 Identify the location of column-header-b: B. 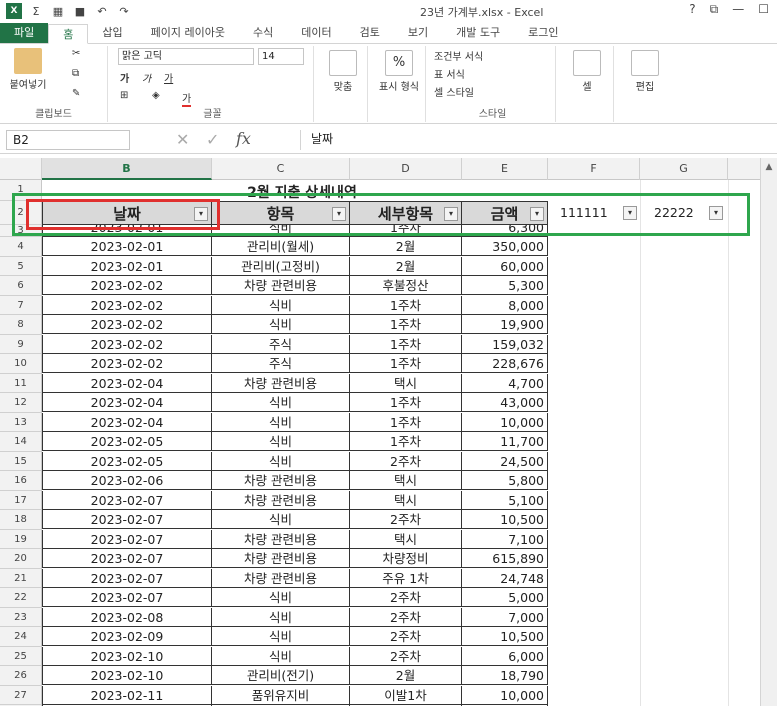
(127, 169).